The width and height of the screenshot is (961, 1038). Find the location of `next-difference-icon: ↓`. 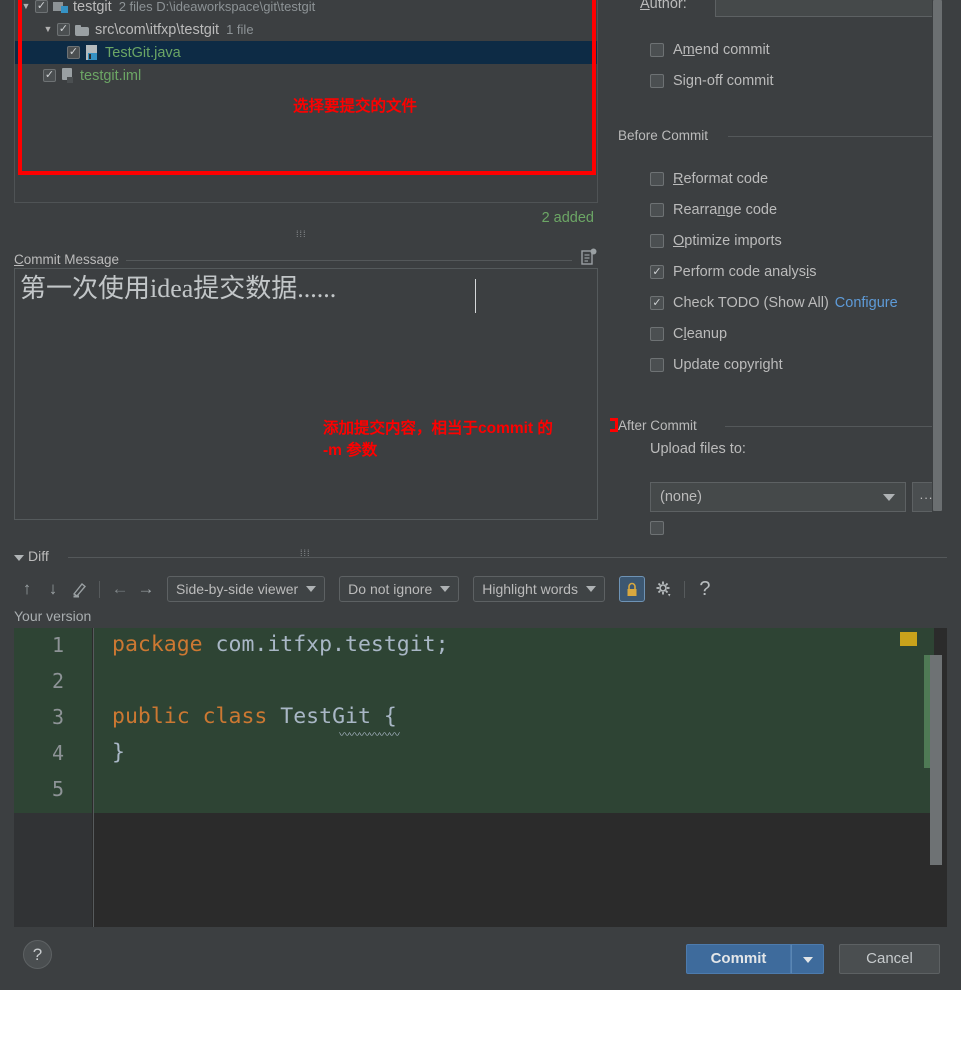

next-difference-icon: ↓ is located at coordinates (53, 589).